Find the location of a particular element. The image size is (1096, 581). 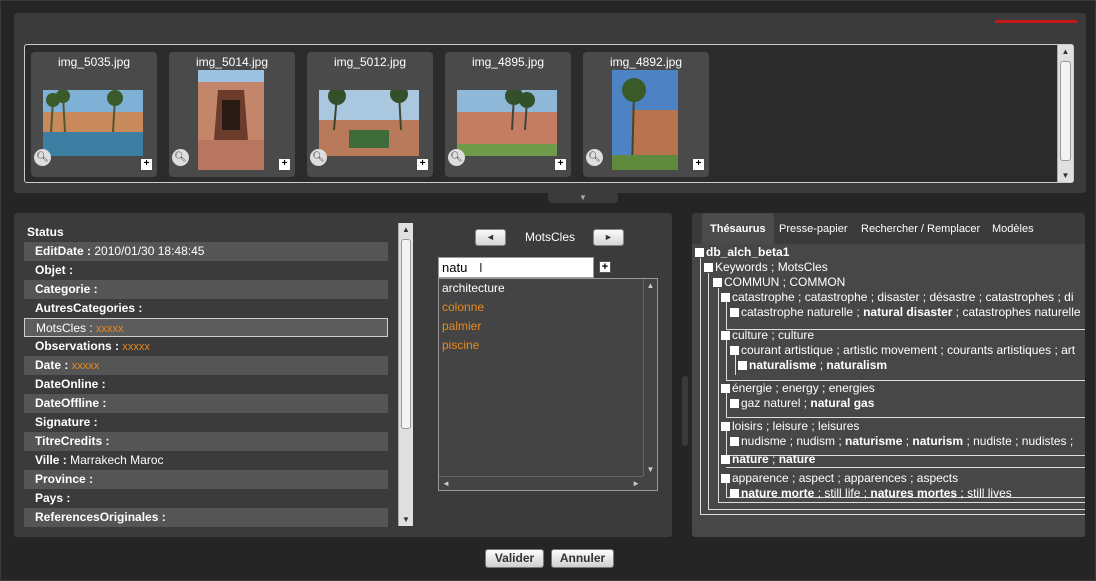

tab-search-replace: Rechercher / Remplacer is located at coordinates (920, 229).